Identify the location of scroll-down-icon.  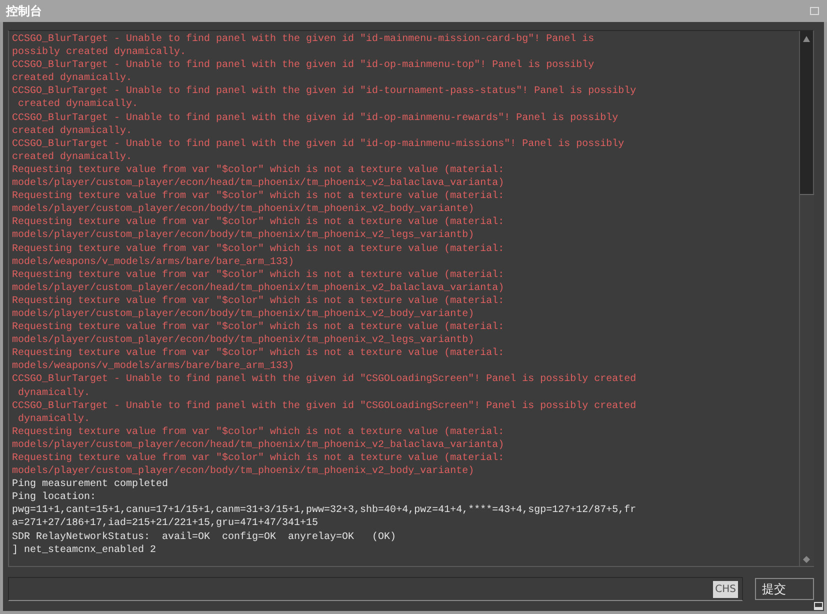
(806, 559).